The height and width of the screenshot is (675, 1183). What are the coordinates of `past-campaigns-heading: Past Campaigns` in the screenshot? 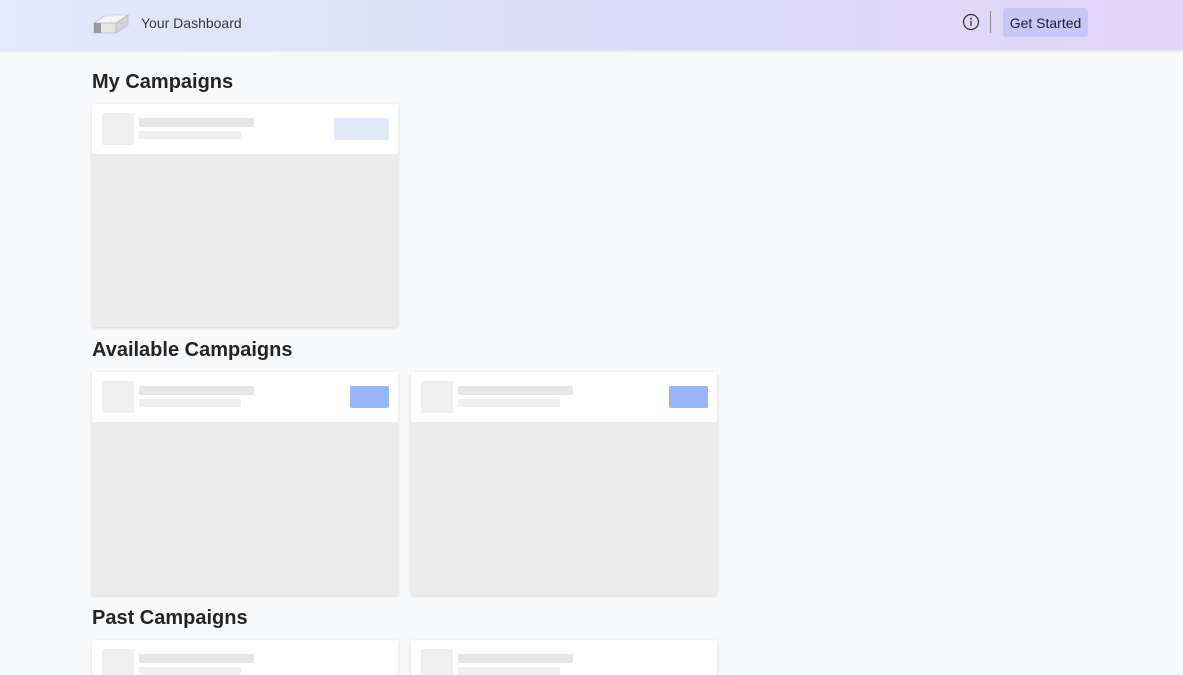 It's located at (170, 618).